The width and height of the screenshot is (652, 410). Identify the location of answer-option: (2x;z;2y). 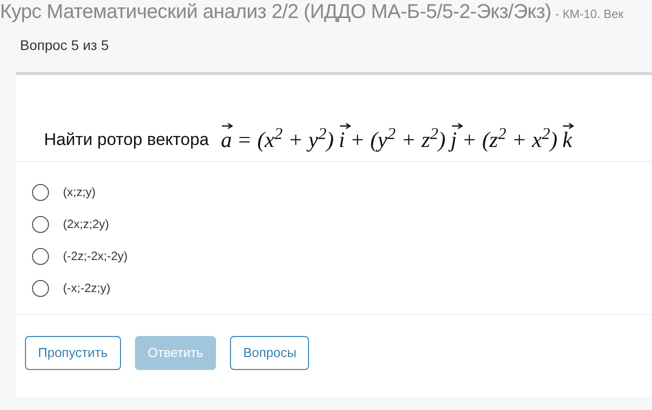
(86, 224).